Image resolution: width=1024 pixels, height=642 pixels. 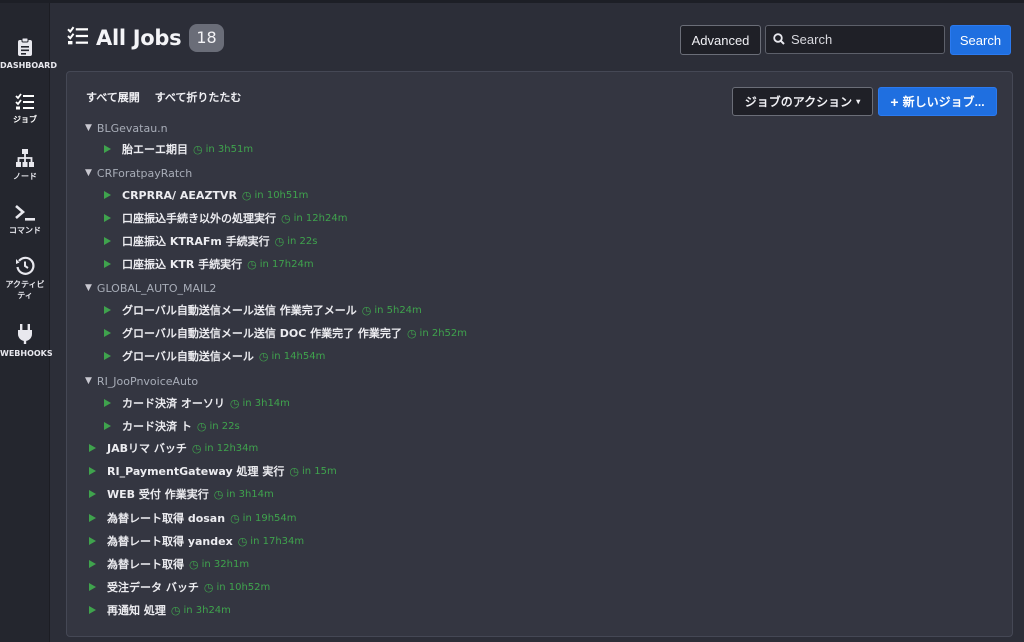 What do you see at coordinates (166, 518) in the screenshot?
I see `job-name-link: 為替レート取得 dosan` at bounding box center [166, 518].